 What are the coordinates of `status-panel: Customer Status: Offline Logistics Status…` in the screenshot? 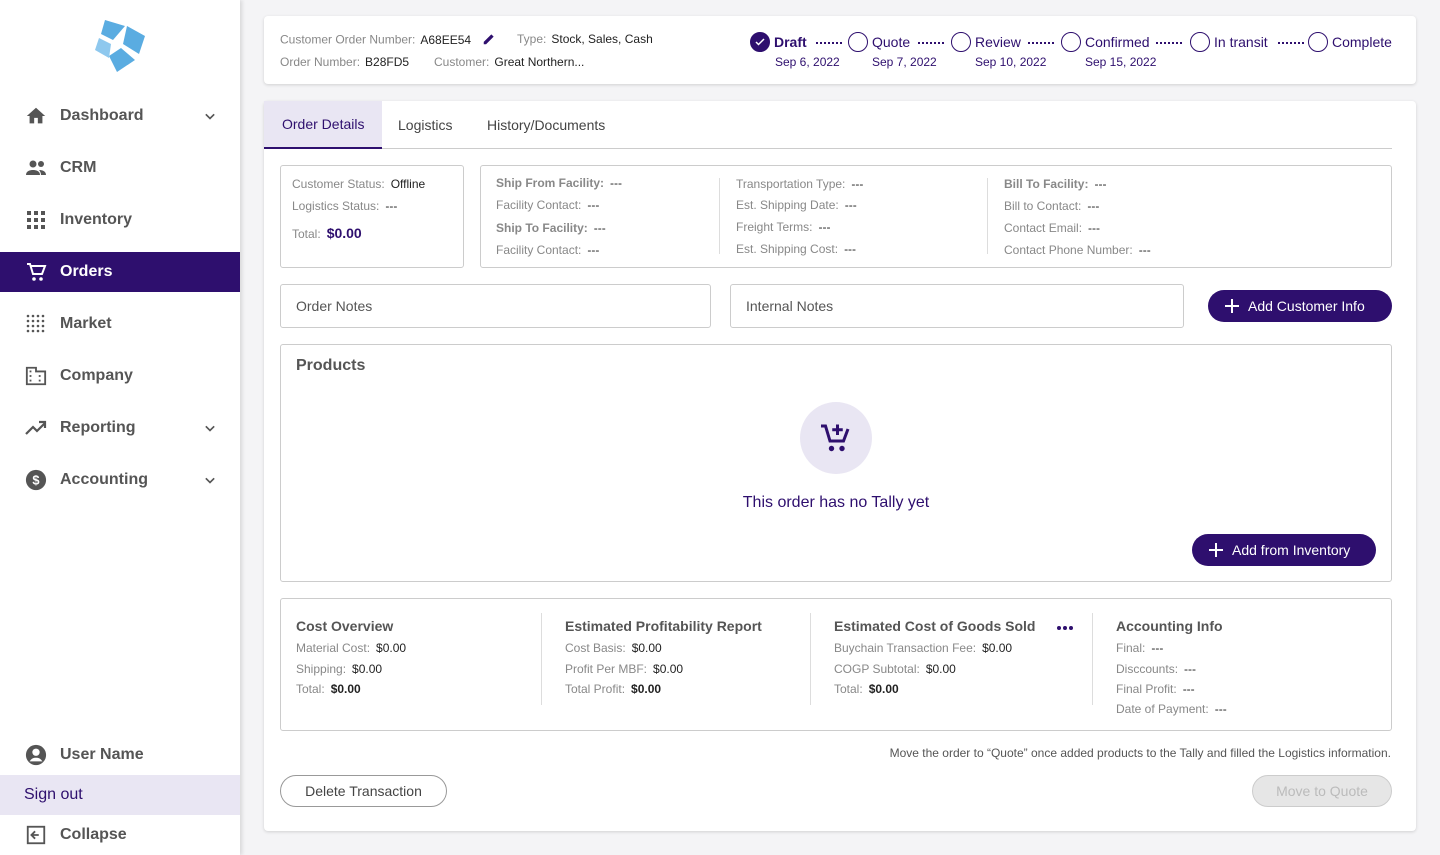 It's located at (372, 216).